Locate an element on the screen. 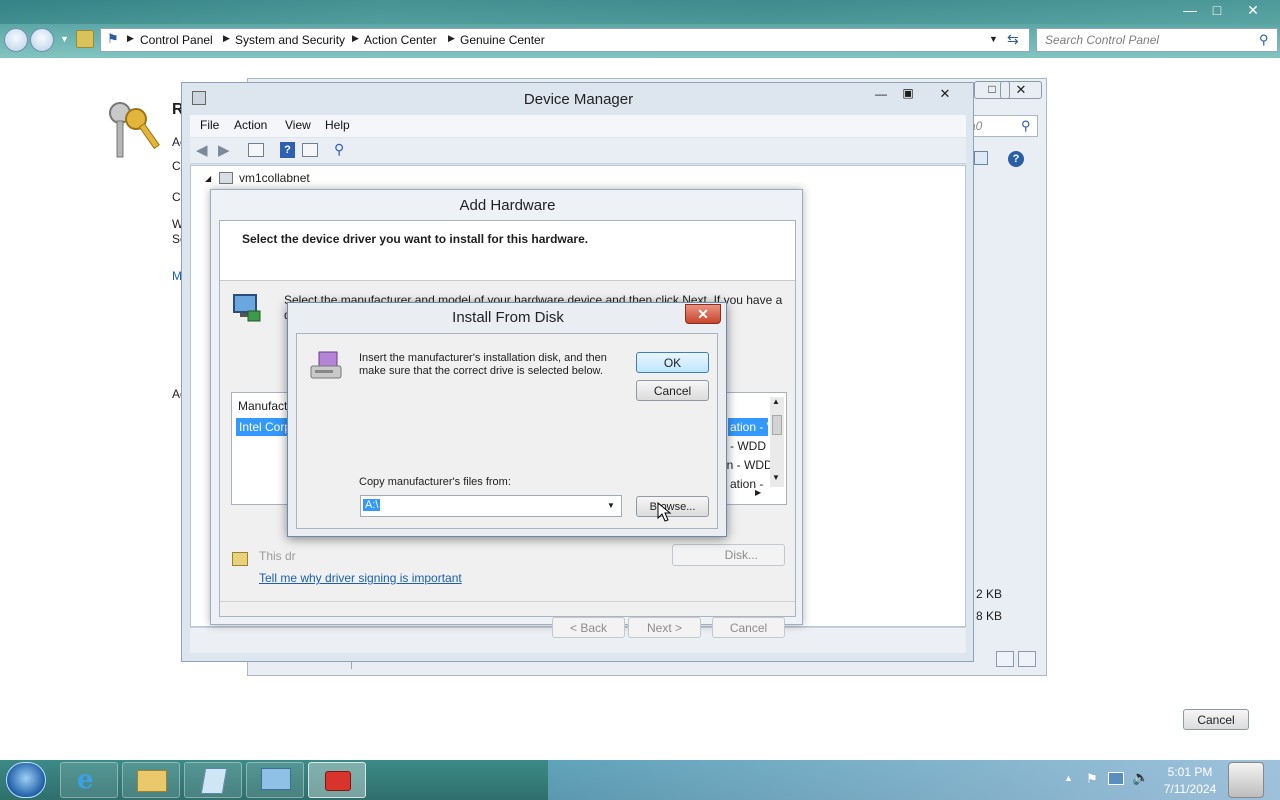  back-button: < Back is located at coordinates (588, 627).